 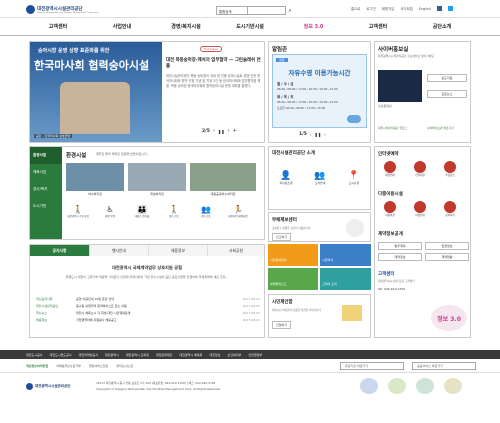 I want to click on util-login: 로그인, so click(x=370, y=8).